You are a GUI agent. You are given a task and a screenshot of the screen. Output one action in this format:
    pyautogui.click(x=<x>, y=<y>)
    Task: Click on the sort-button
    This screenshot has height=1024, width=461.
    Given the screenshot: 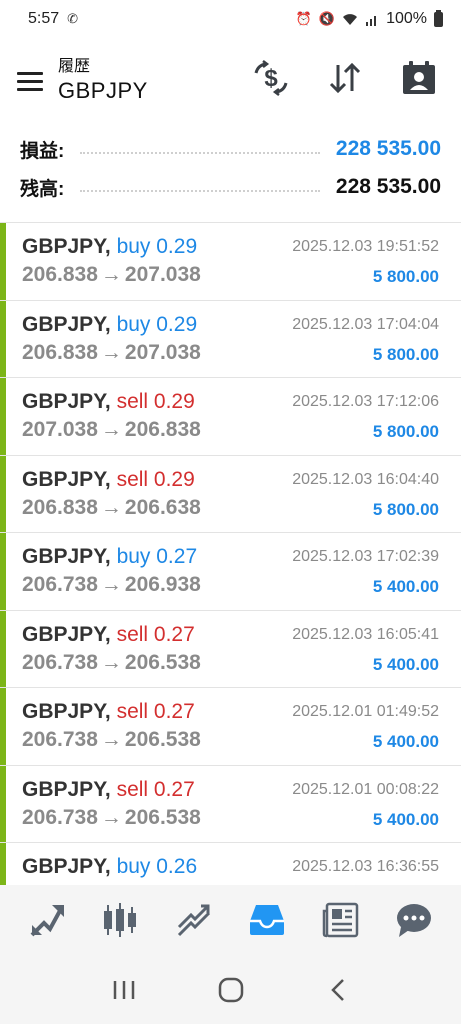 What is the action you would take?
    pyautogui.click(x=345, y=78)
    